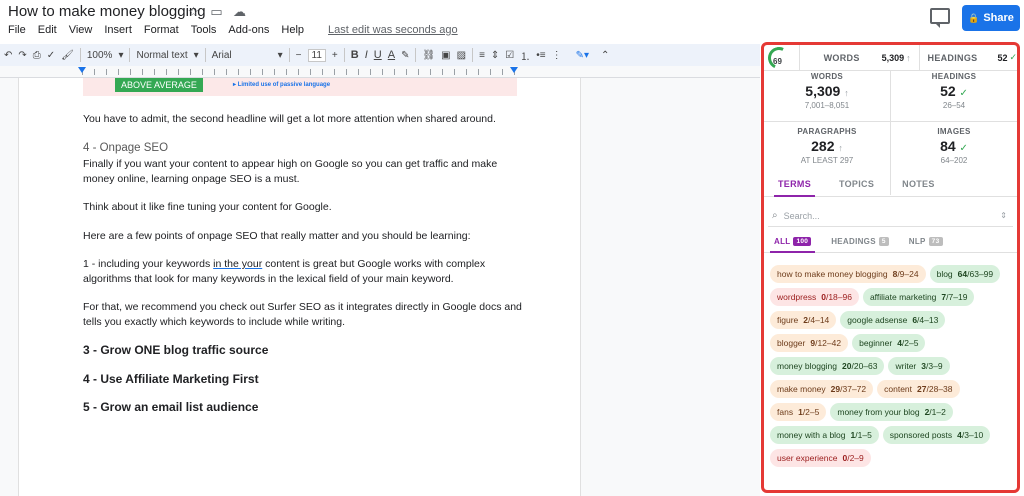  Describe the element at coordinates (918, 389) in the screenshot. I see `term-chip: content 27/28–38` at that location.